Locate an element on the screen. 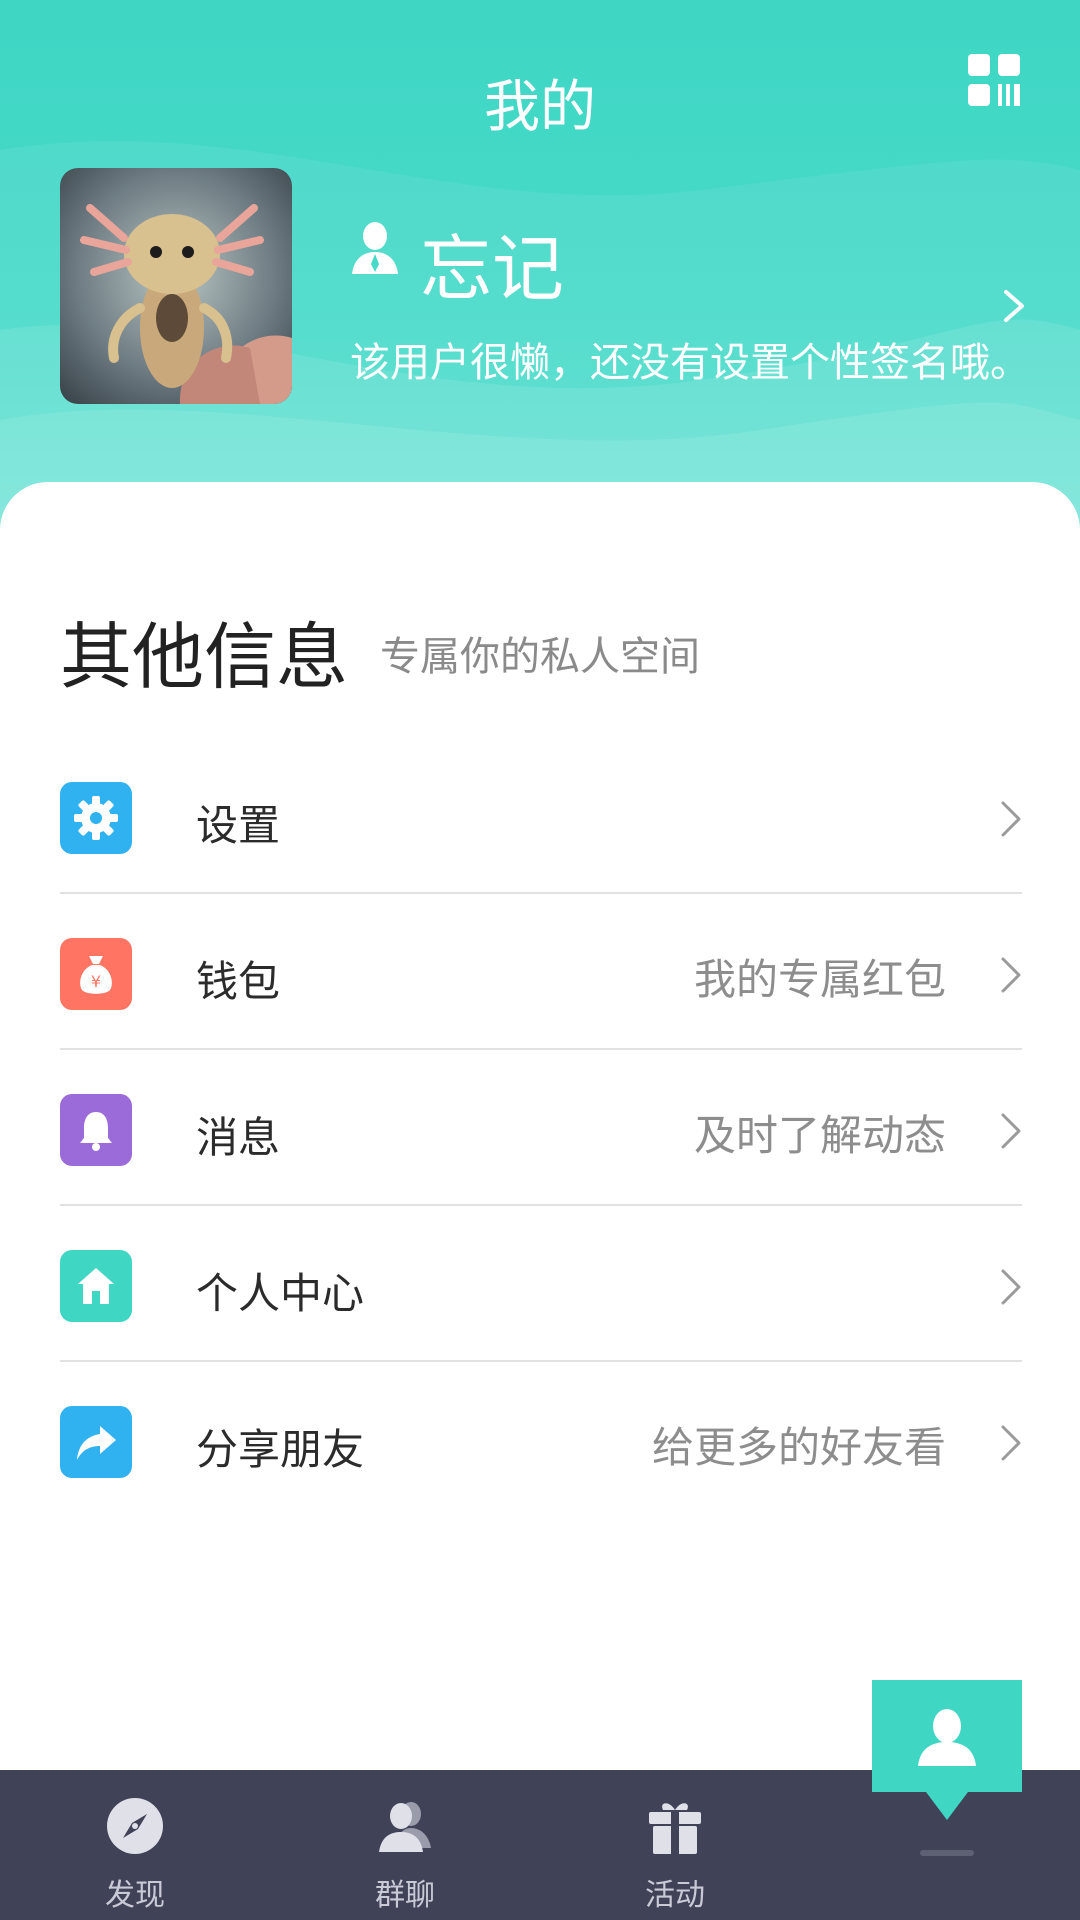  tab-me is located at coordinates (947, 1755).